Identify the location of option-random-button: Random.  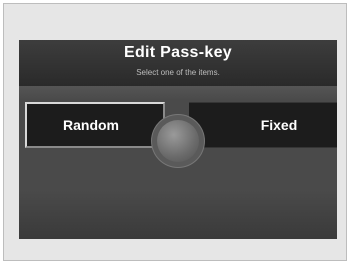
(95, 125).